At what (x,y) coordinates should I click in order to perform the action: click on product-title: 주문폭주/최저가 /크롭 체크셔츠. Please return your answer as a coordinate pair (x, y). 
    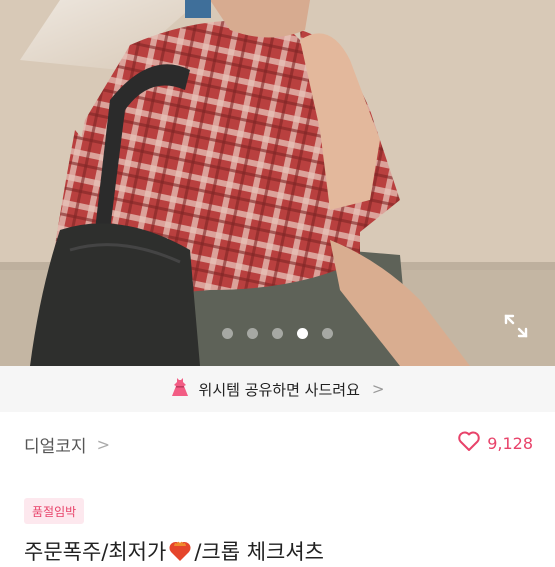
    Looking at the image, I should click on (174, 551).